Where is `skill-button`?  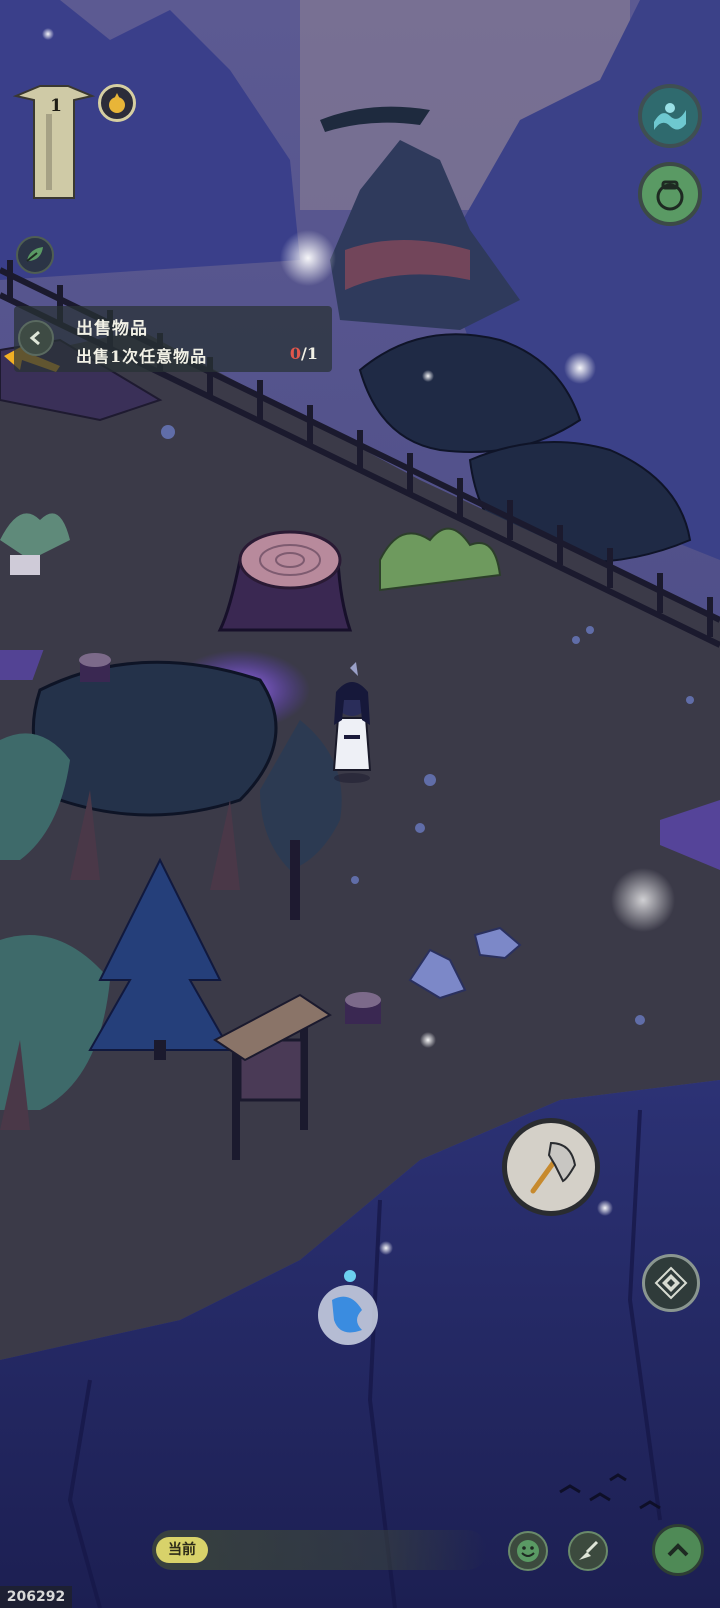 skill-button is located at coordinates (588, 1551).